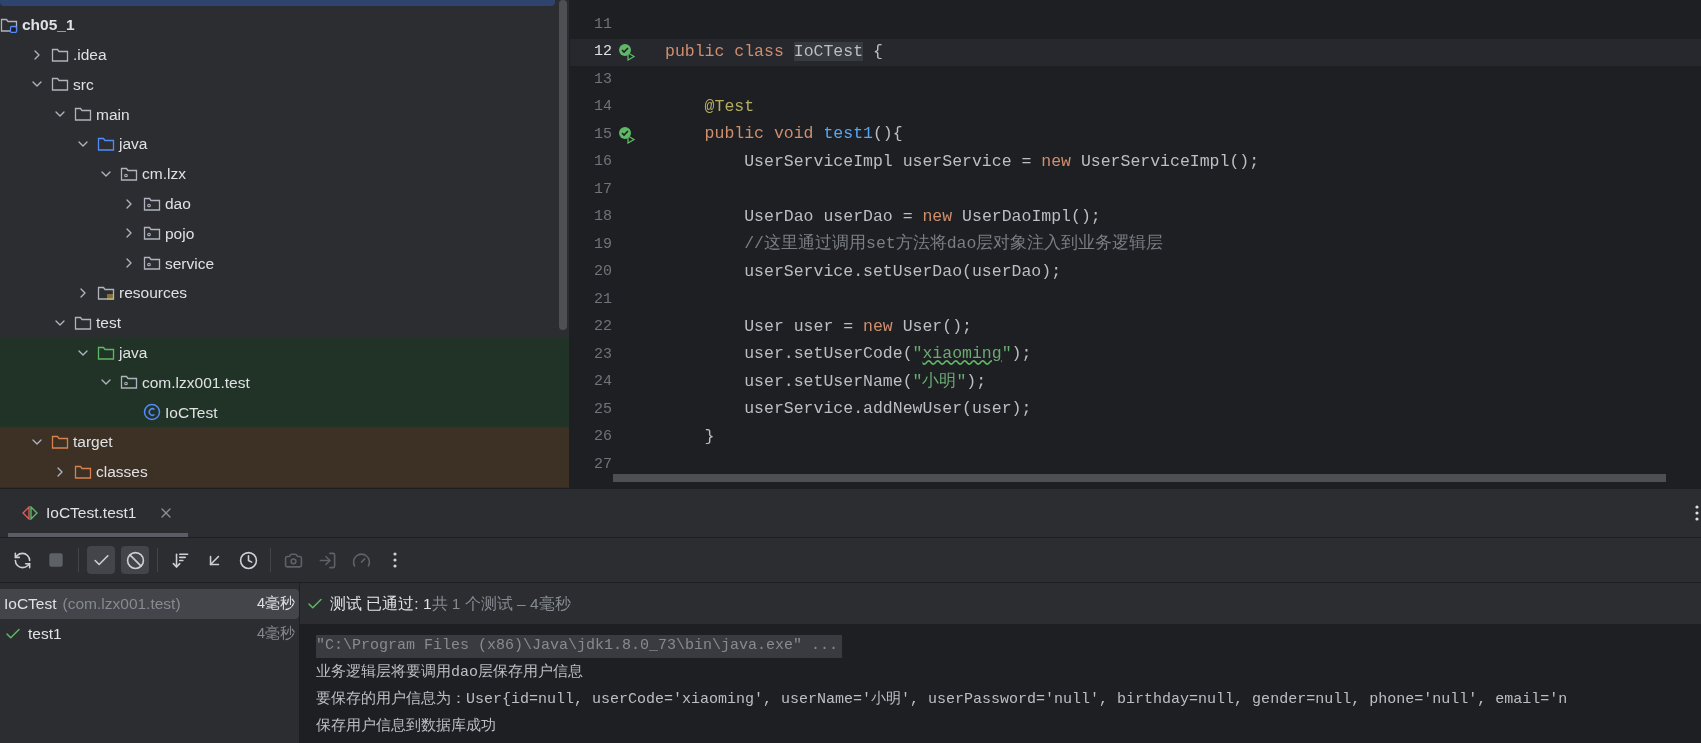 This screenshot has height=743, width=1701. I want to click on tree-item-label: main, so click(113, 114).